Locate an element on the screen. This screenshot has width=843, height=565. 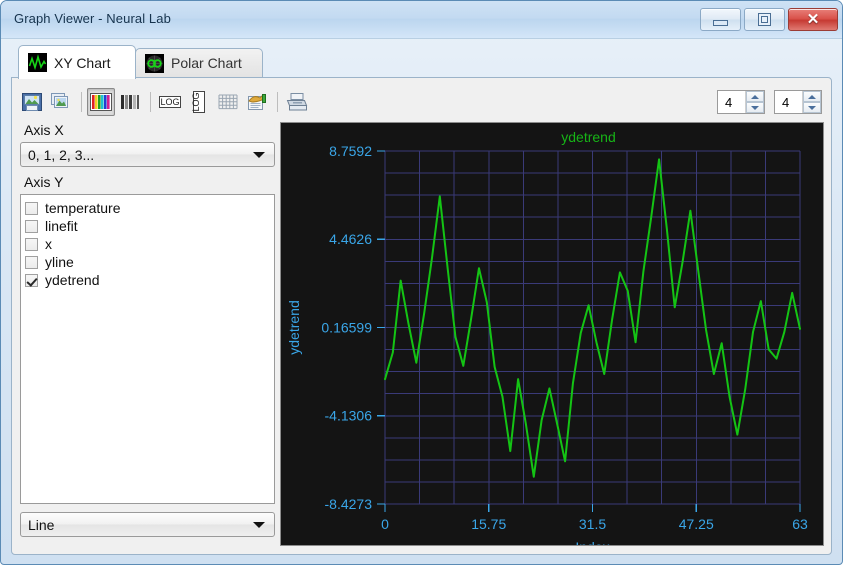
color-bars-button is located at coordinates (101, 102).